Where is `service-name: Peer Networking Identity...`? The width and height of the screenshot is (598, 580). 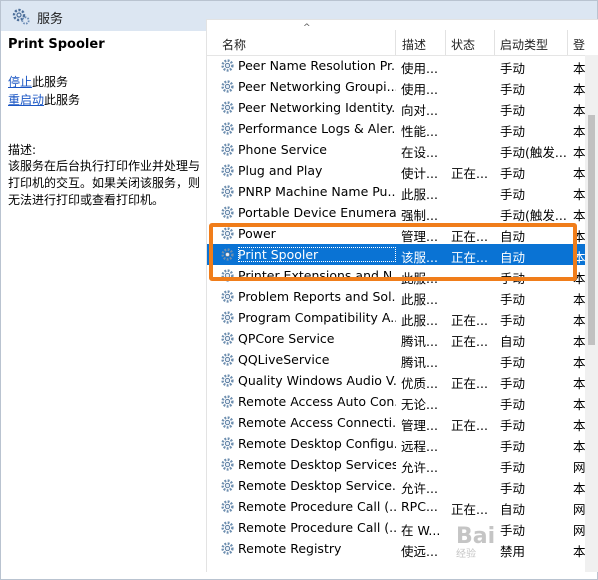
service-name: Peer Networking Identity... is located at coordinates (317, 107).